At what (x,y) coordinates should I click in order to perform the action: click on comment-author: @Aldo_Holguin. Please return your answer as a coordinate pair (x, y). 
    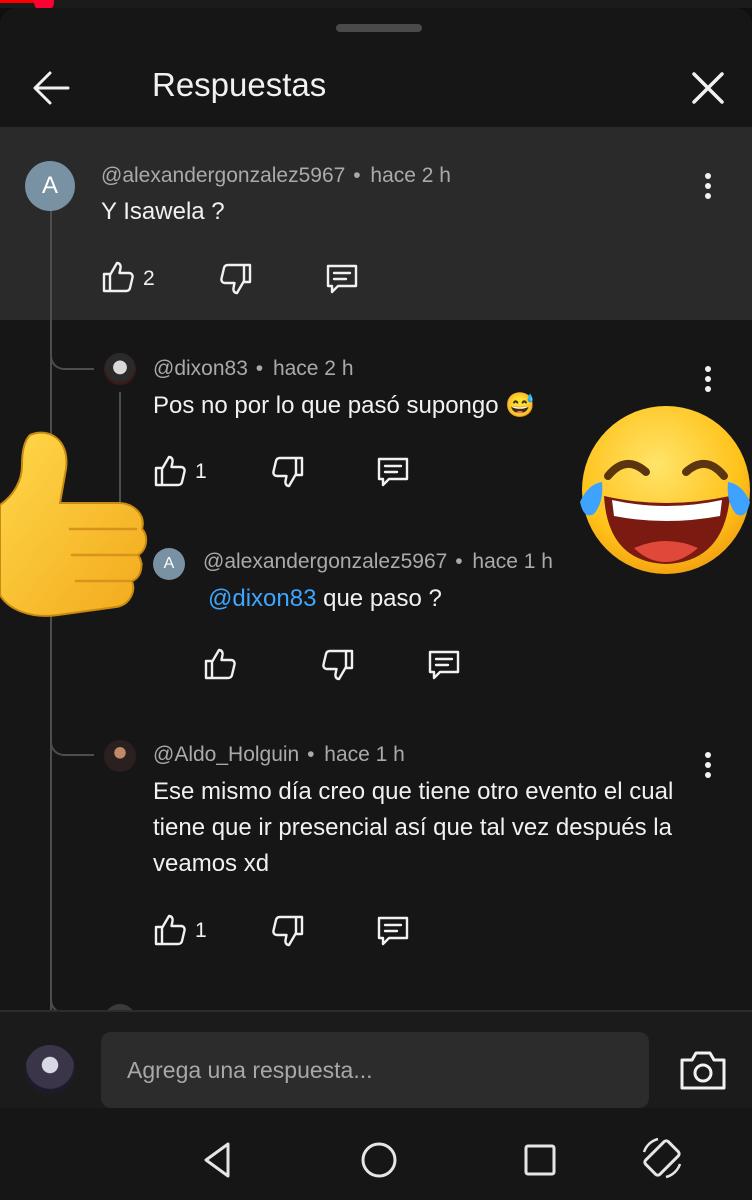
    Looking at the image, I should click on (226, 754).